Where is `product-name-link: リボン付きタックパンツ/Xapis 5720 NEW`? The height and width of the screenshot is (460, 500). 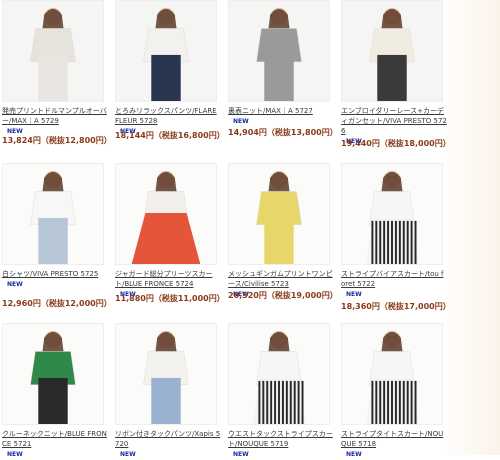
product-name-link: リボン付きタックパンツ/Xapis 5720 NEW is located at coordinates (168, 444).